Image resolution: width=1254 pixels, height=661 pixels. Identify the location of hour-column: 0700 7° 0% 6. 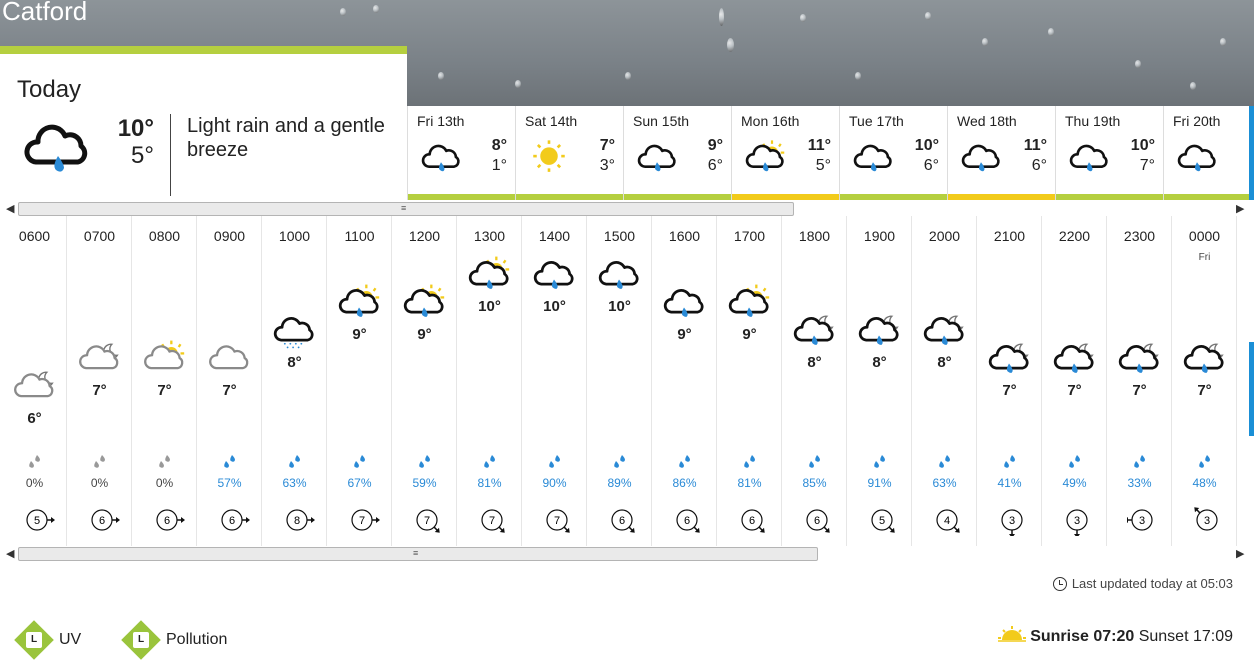
(99, 381).